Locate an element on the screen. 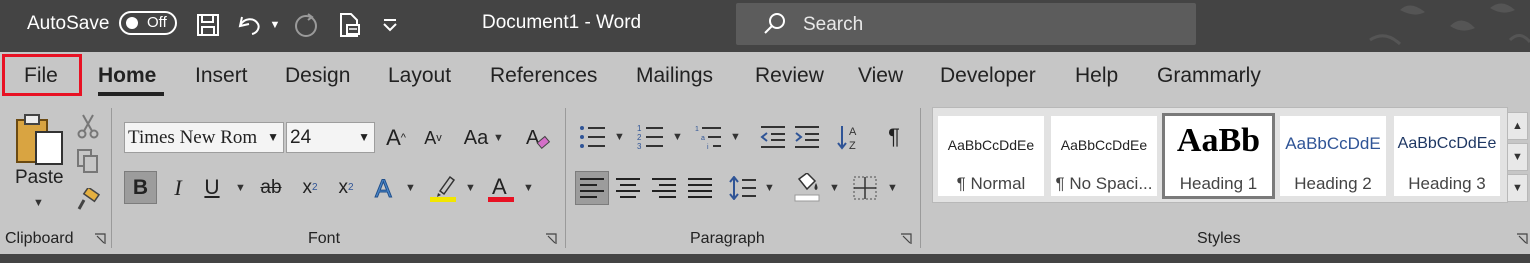  borders-dropdown-icon: ▼ is located at coordinates (892, 188).